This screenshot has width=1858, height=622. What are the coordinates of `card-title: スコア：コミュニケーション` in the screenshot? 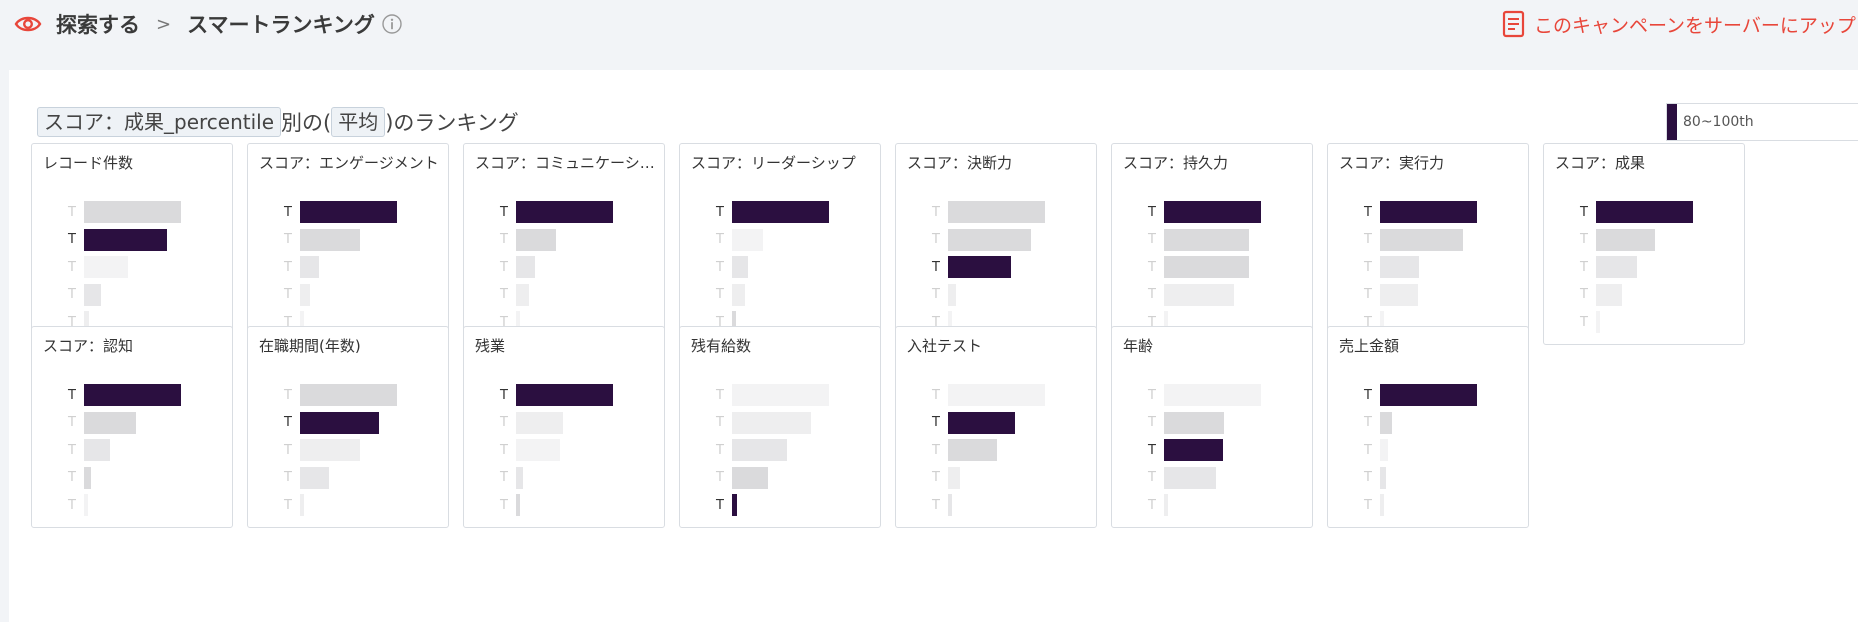 It's located at (566, 163).